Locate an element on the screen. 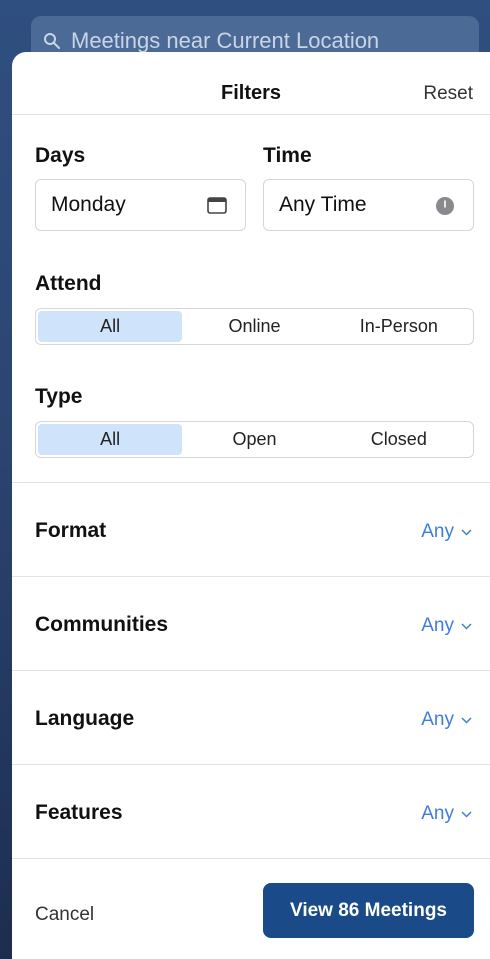  type-label: Type is located at coordinates (59, 396).